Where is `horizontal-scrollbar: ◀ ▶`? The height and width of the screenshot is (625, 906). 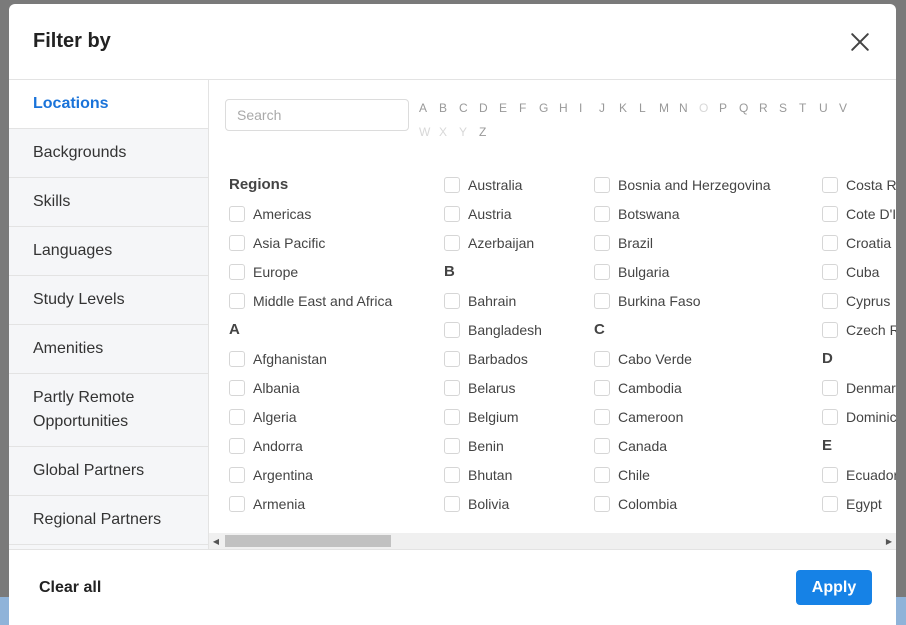 horizontal-scrollbar: ◀ ▶ is located at coordinates (552, 541).